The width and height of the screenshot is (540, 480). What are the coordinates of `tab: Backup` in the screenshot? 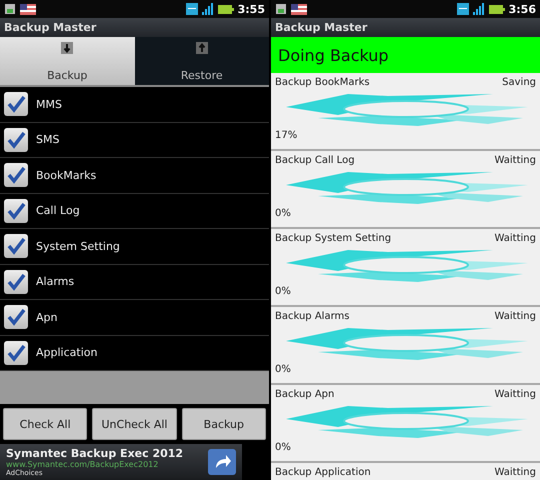 It's located at (67, 61).